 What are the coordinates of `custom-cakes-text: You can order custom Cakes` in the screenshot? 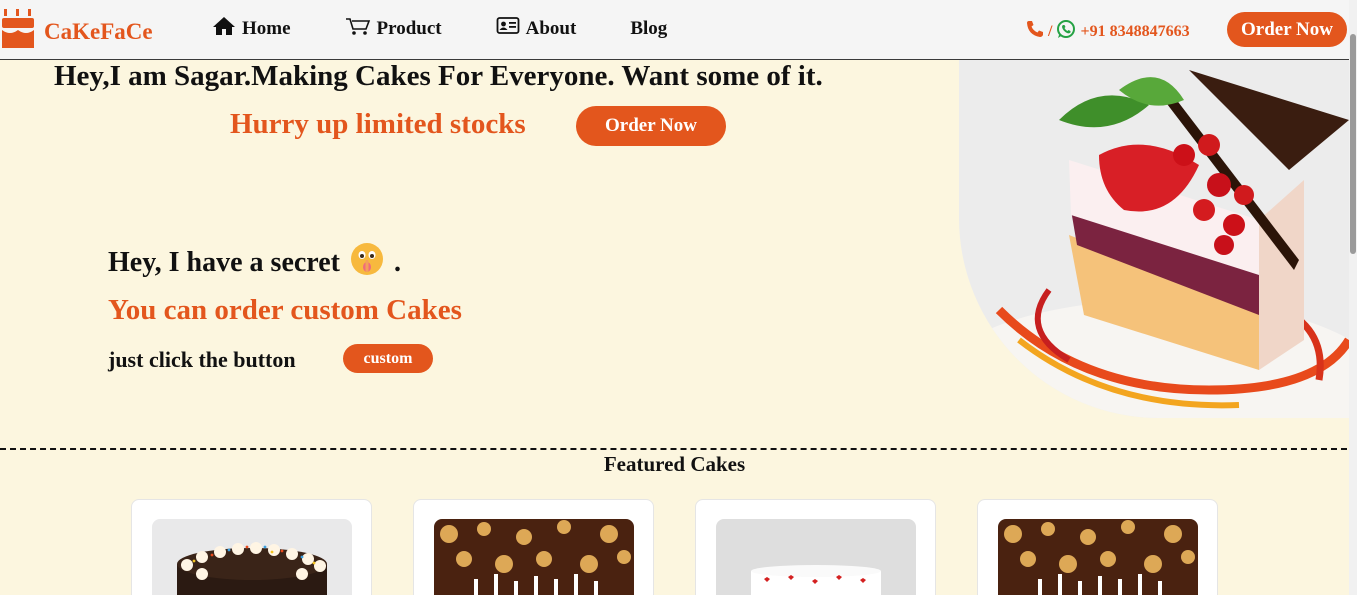 It's located at (285, 310).